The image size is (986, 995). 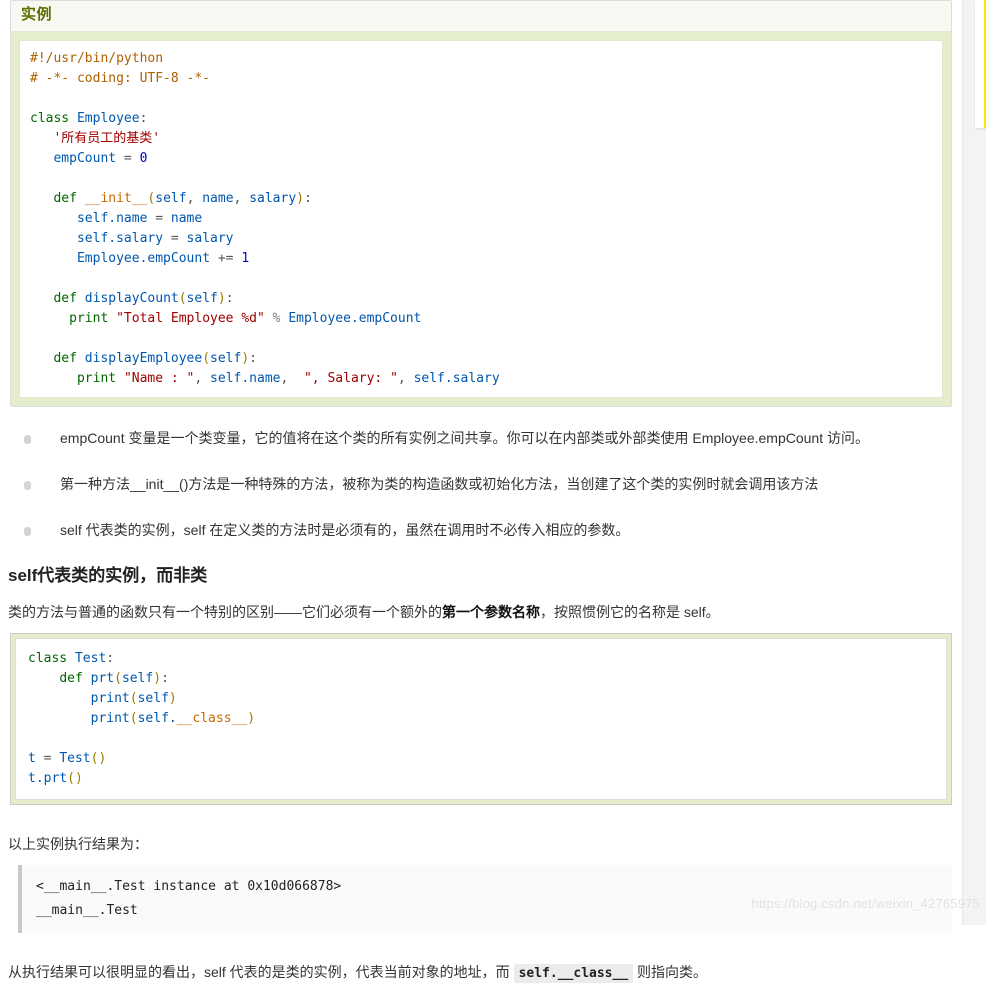 What do you see at coordinates (573, 973) in the screenshot?
I see `inline-code-self-class: self.__class__` at bounding box center [573, 973].